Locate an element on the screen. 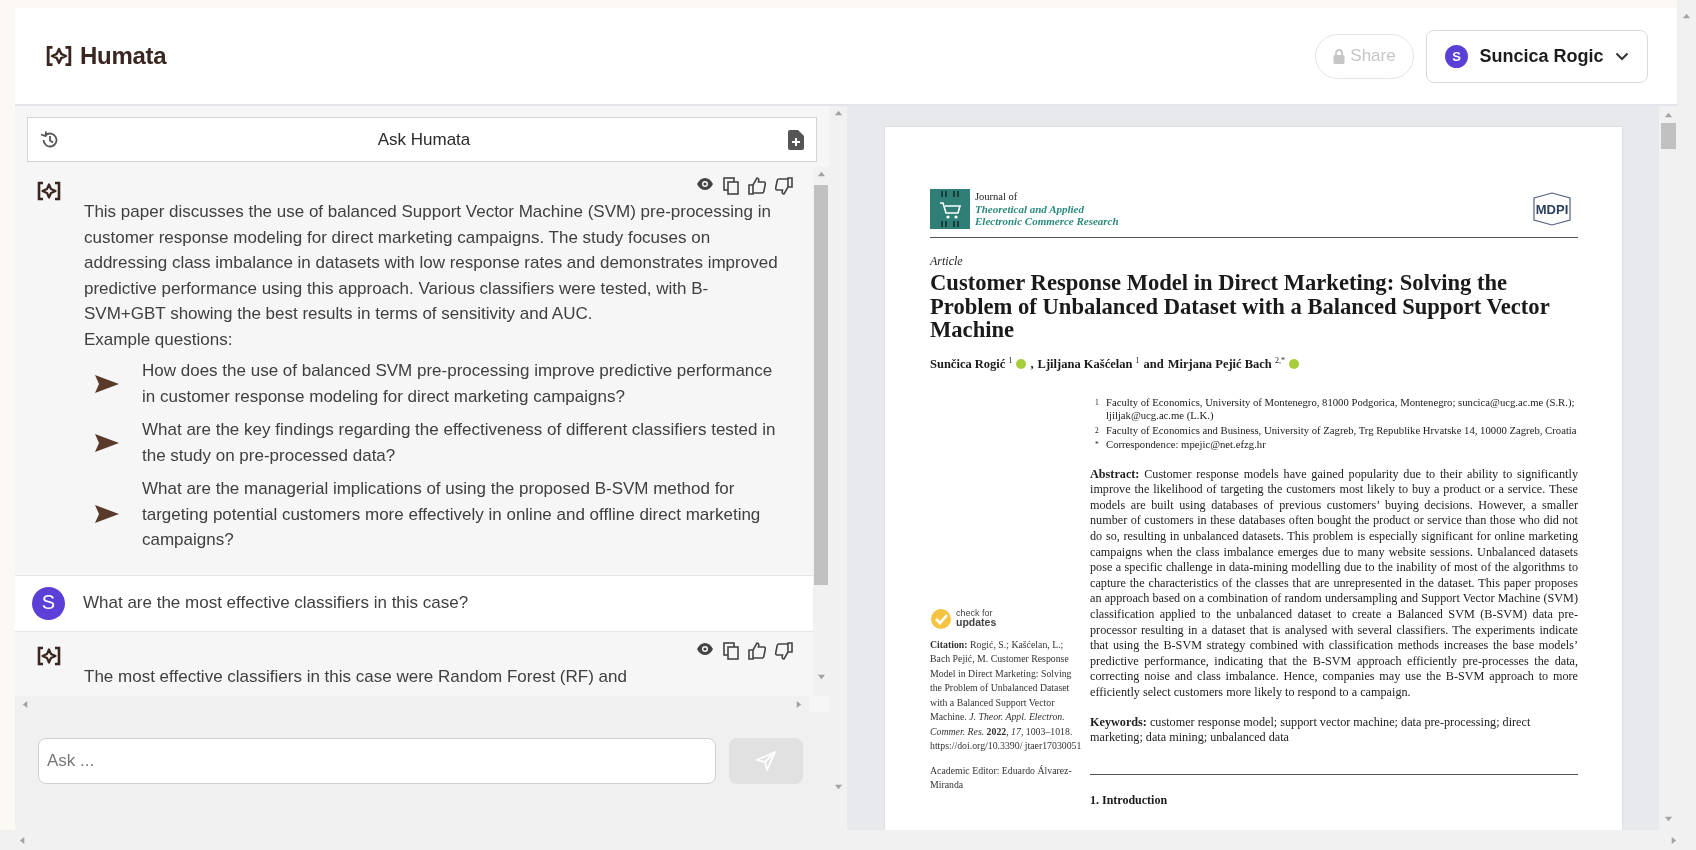 This screenshot has height=850, width=1696. add-document-icon is located at coordinates (796, 139).